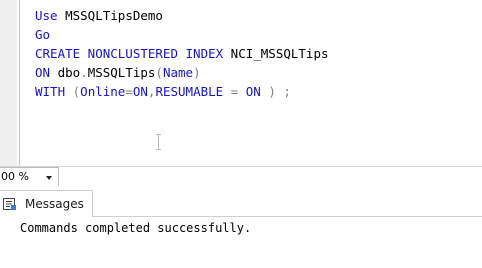 The image size is (482, 268). What do you see at coordinates (103, 91) in the screenshot?
I see `code-token: Online` at bounding box center [103, 91].